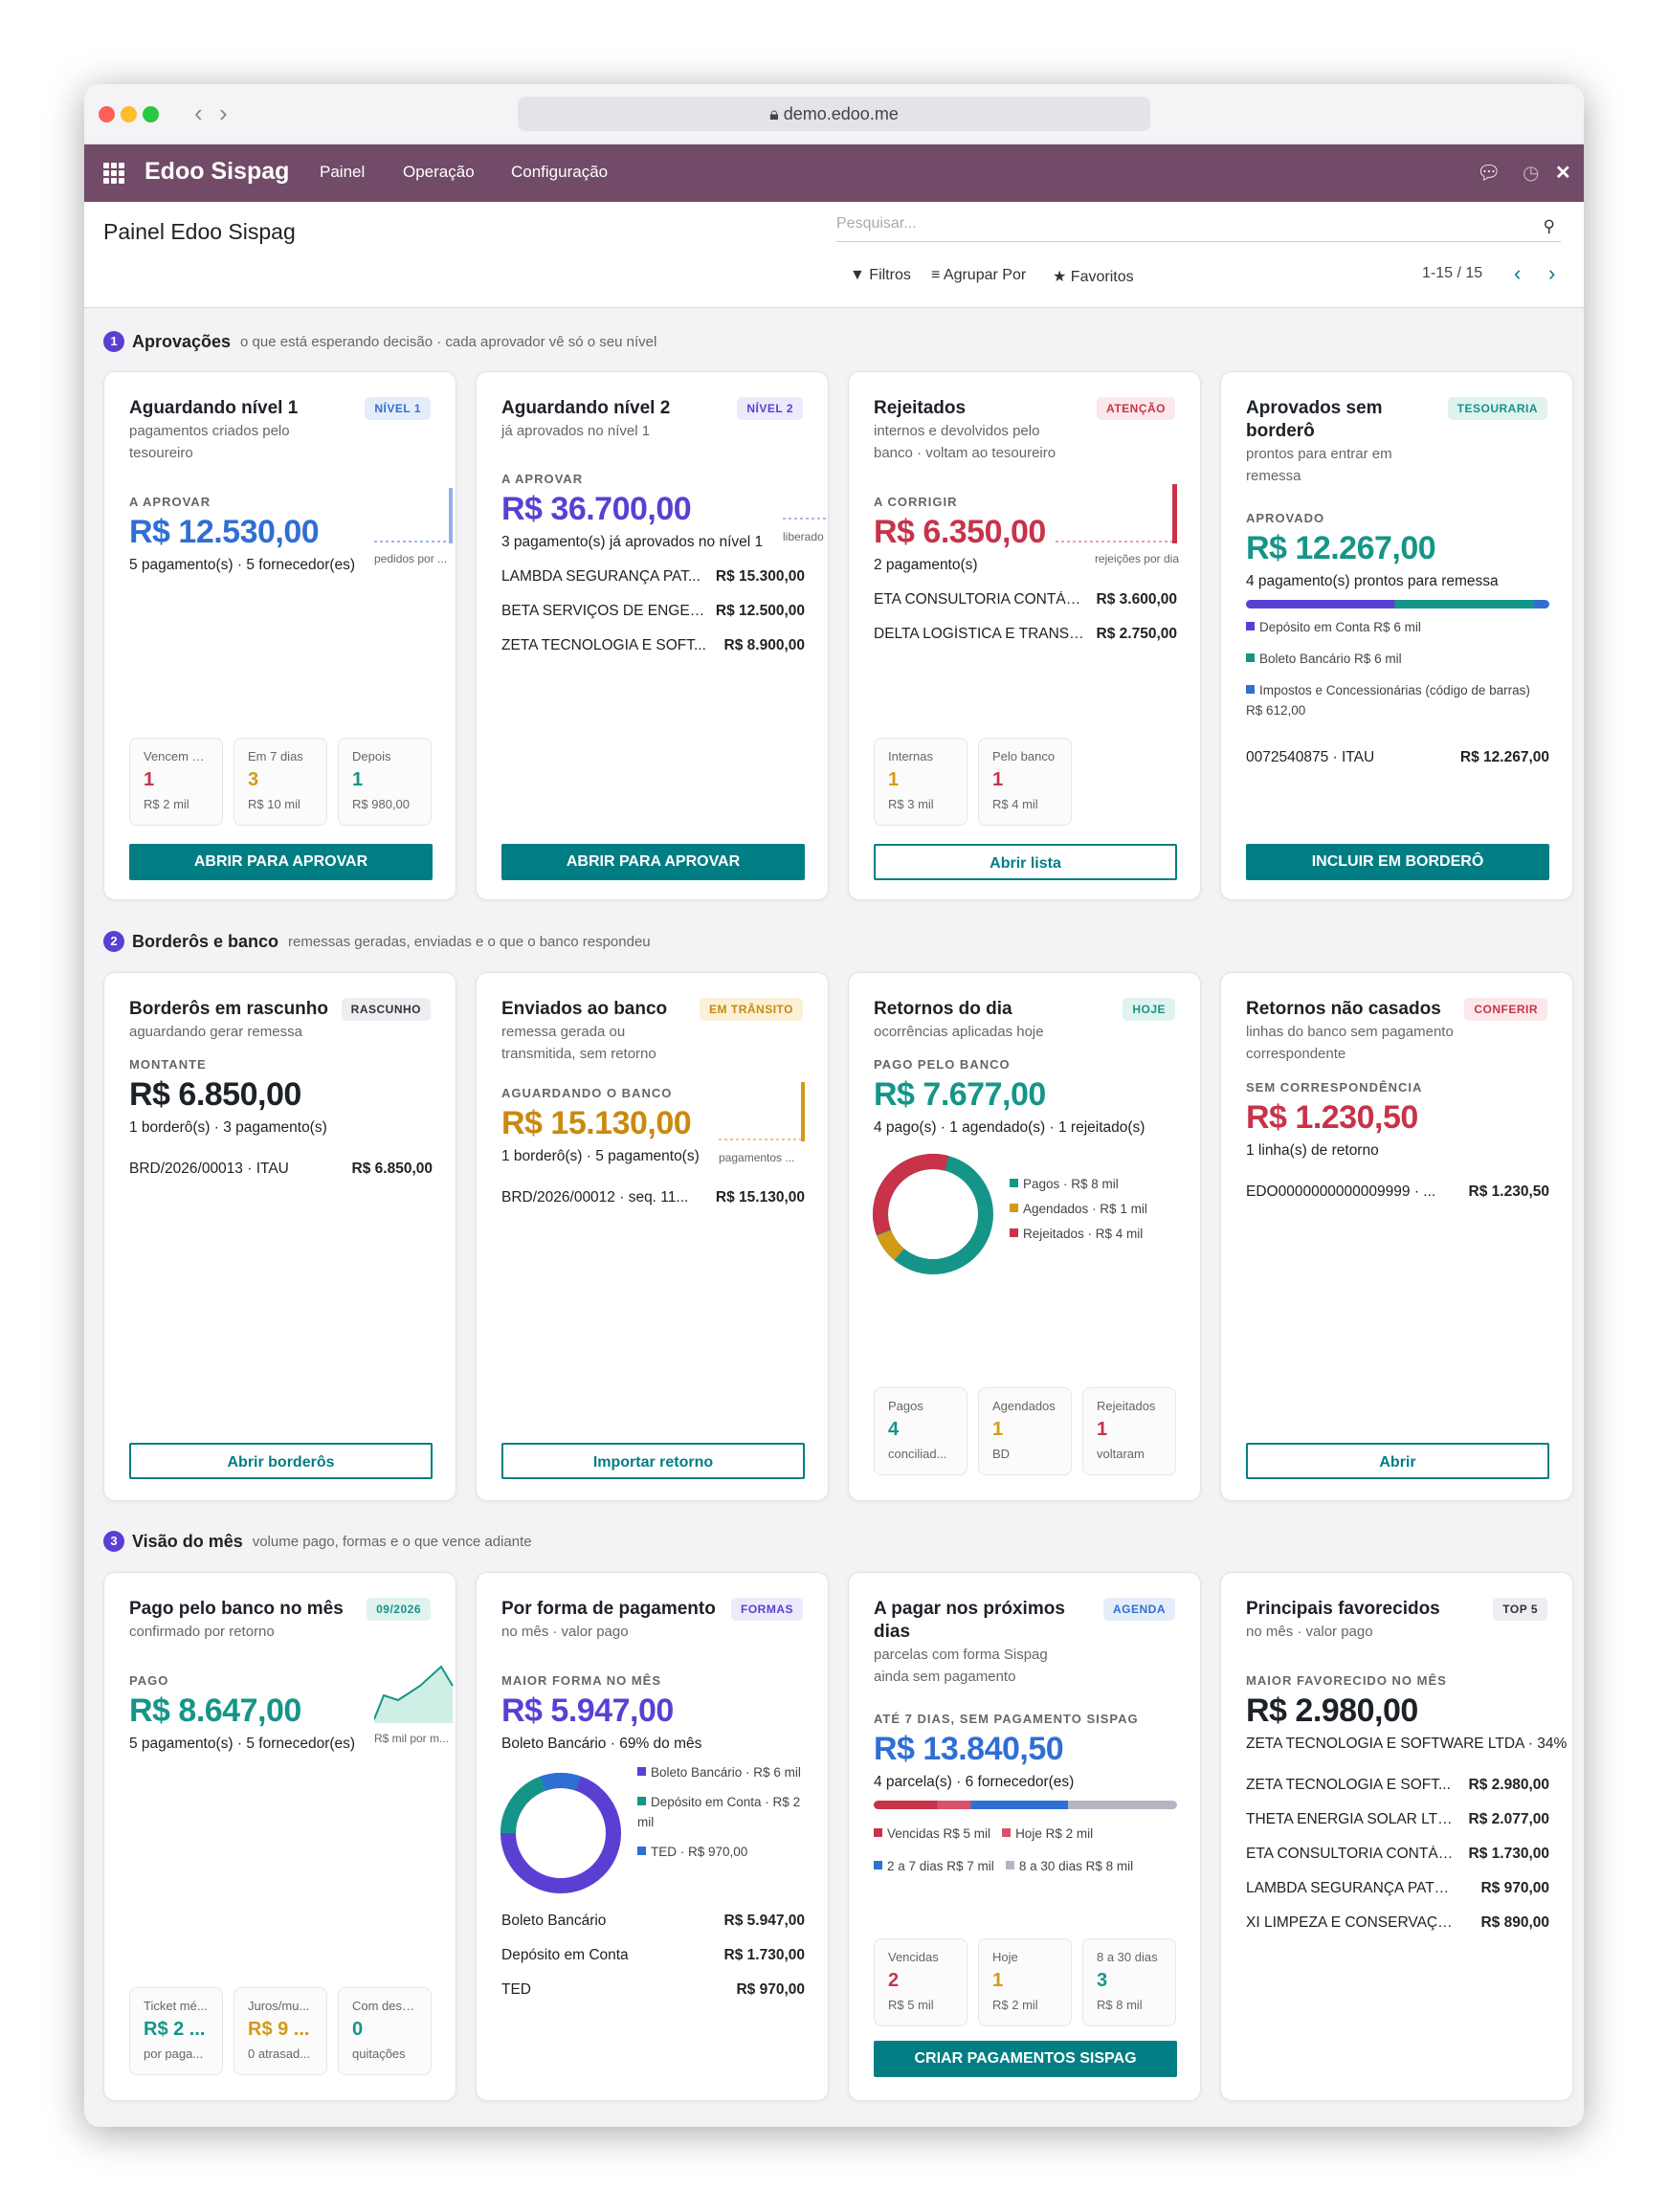 The image size is (1668, 2212). I want to click on legend-label: Boleto Bancário · R$ 6 mil, so click(726, 1772).